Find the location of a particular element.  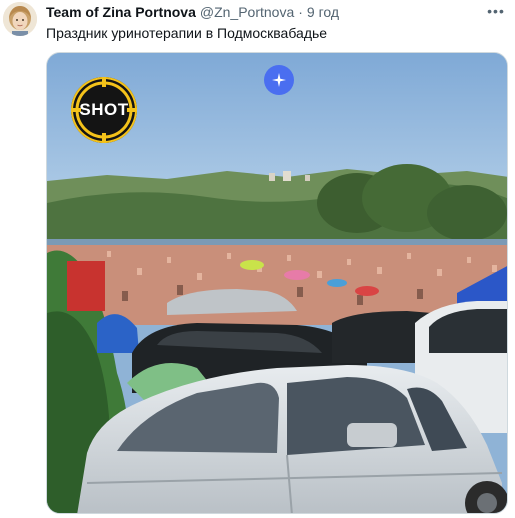

avatar-image is located at coordinates (20, 19).